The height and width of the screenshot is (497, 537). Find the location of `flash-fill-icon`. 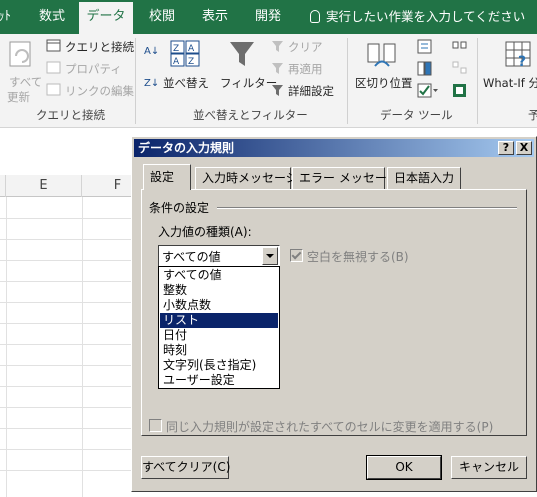

flash-fill-icon is located at coordinates (424, 46).